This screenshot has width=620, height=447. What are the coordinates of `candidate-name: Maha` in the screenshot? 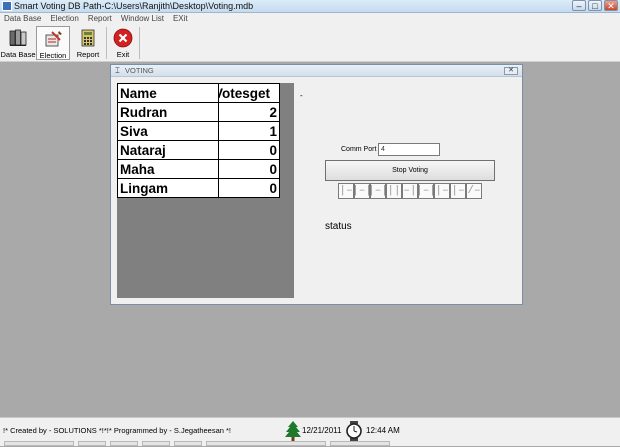 It's located at (168, 169).